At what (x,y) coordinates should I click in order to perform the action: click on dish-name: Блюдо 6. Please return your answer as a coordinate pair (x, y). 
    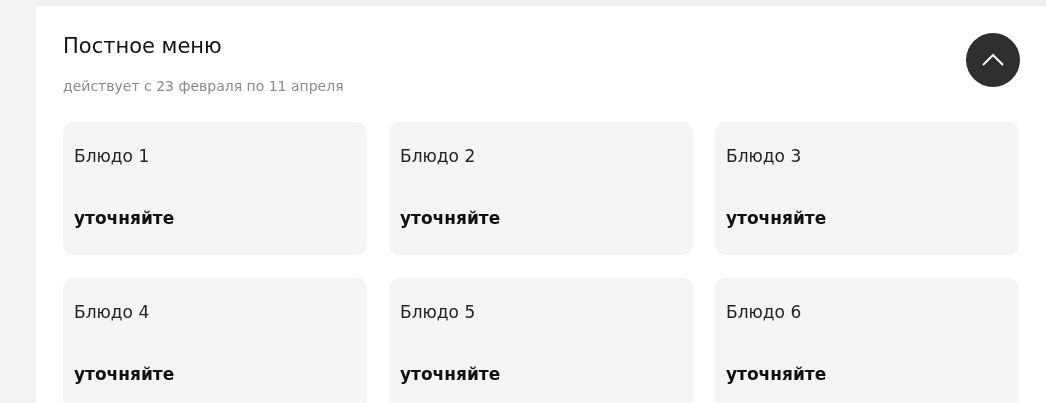
    Looking at the image, I should click on (764, 312).